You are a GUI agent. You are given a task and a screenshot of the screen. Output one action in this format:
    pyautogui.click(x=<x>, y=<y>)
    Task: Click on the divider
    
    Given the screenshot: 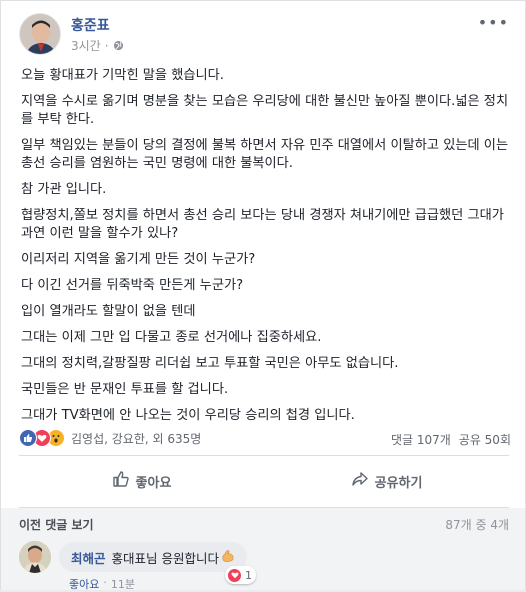 What is the action you would take?
    pyautogui.click(x=264, y=455)
    